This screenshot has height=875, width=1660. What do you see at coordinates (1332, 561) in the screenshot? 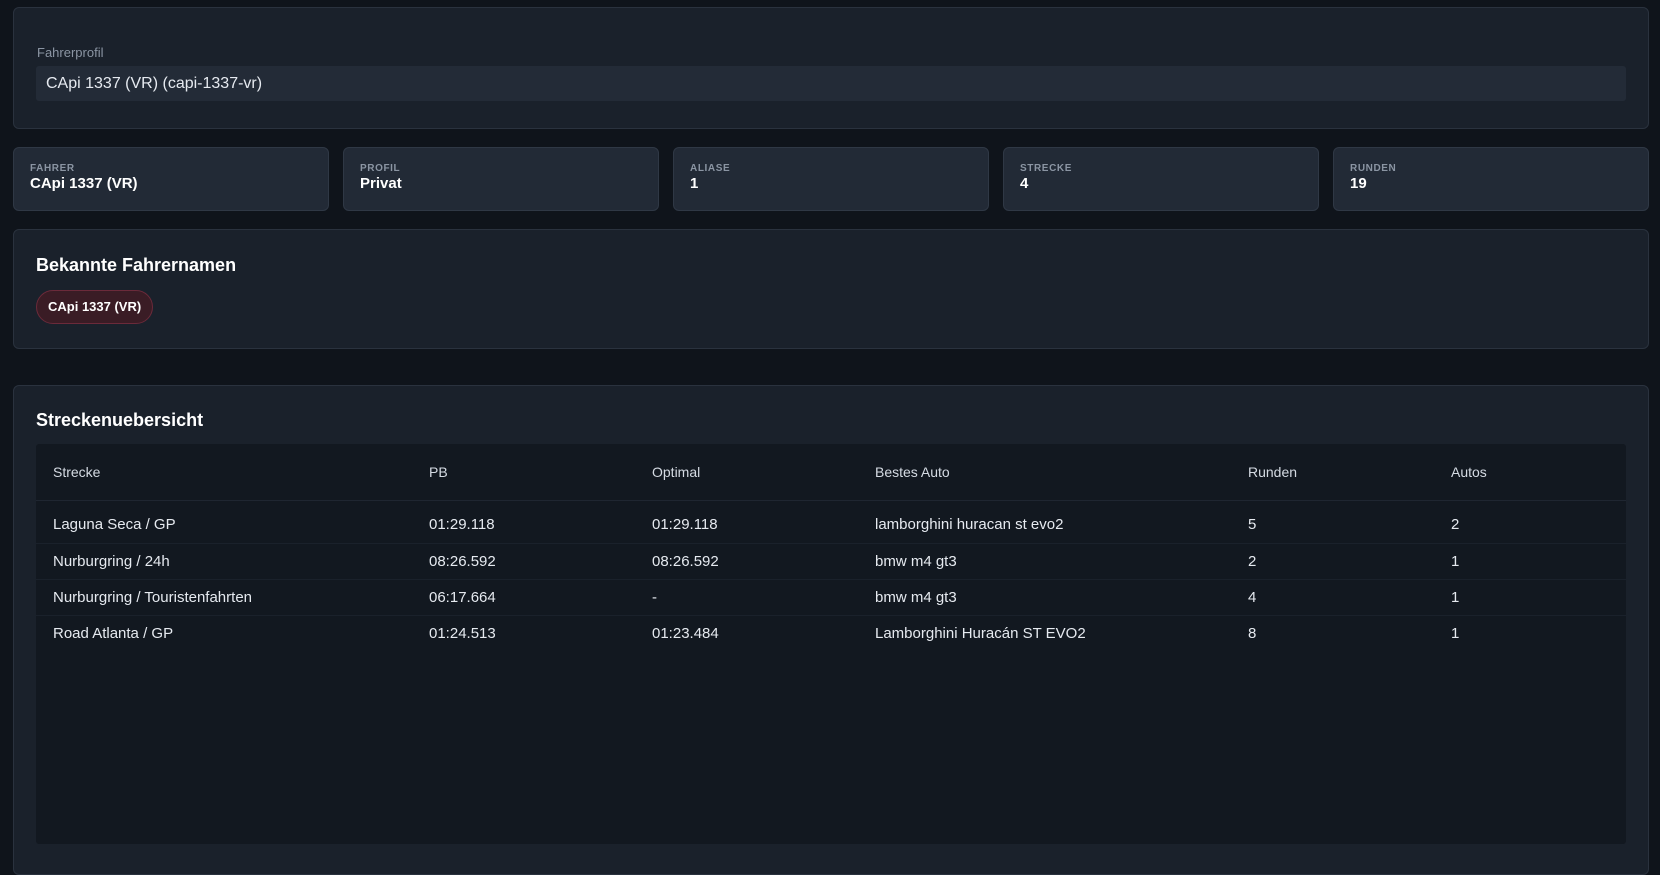
I see `cell-runden: 2` at bounding box center [1332, 561].